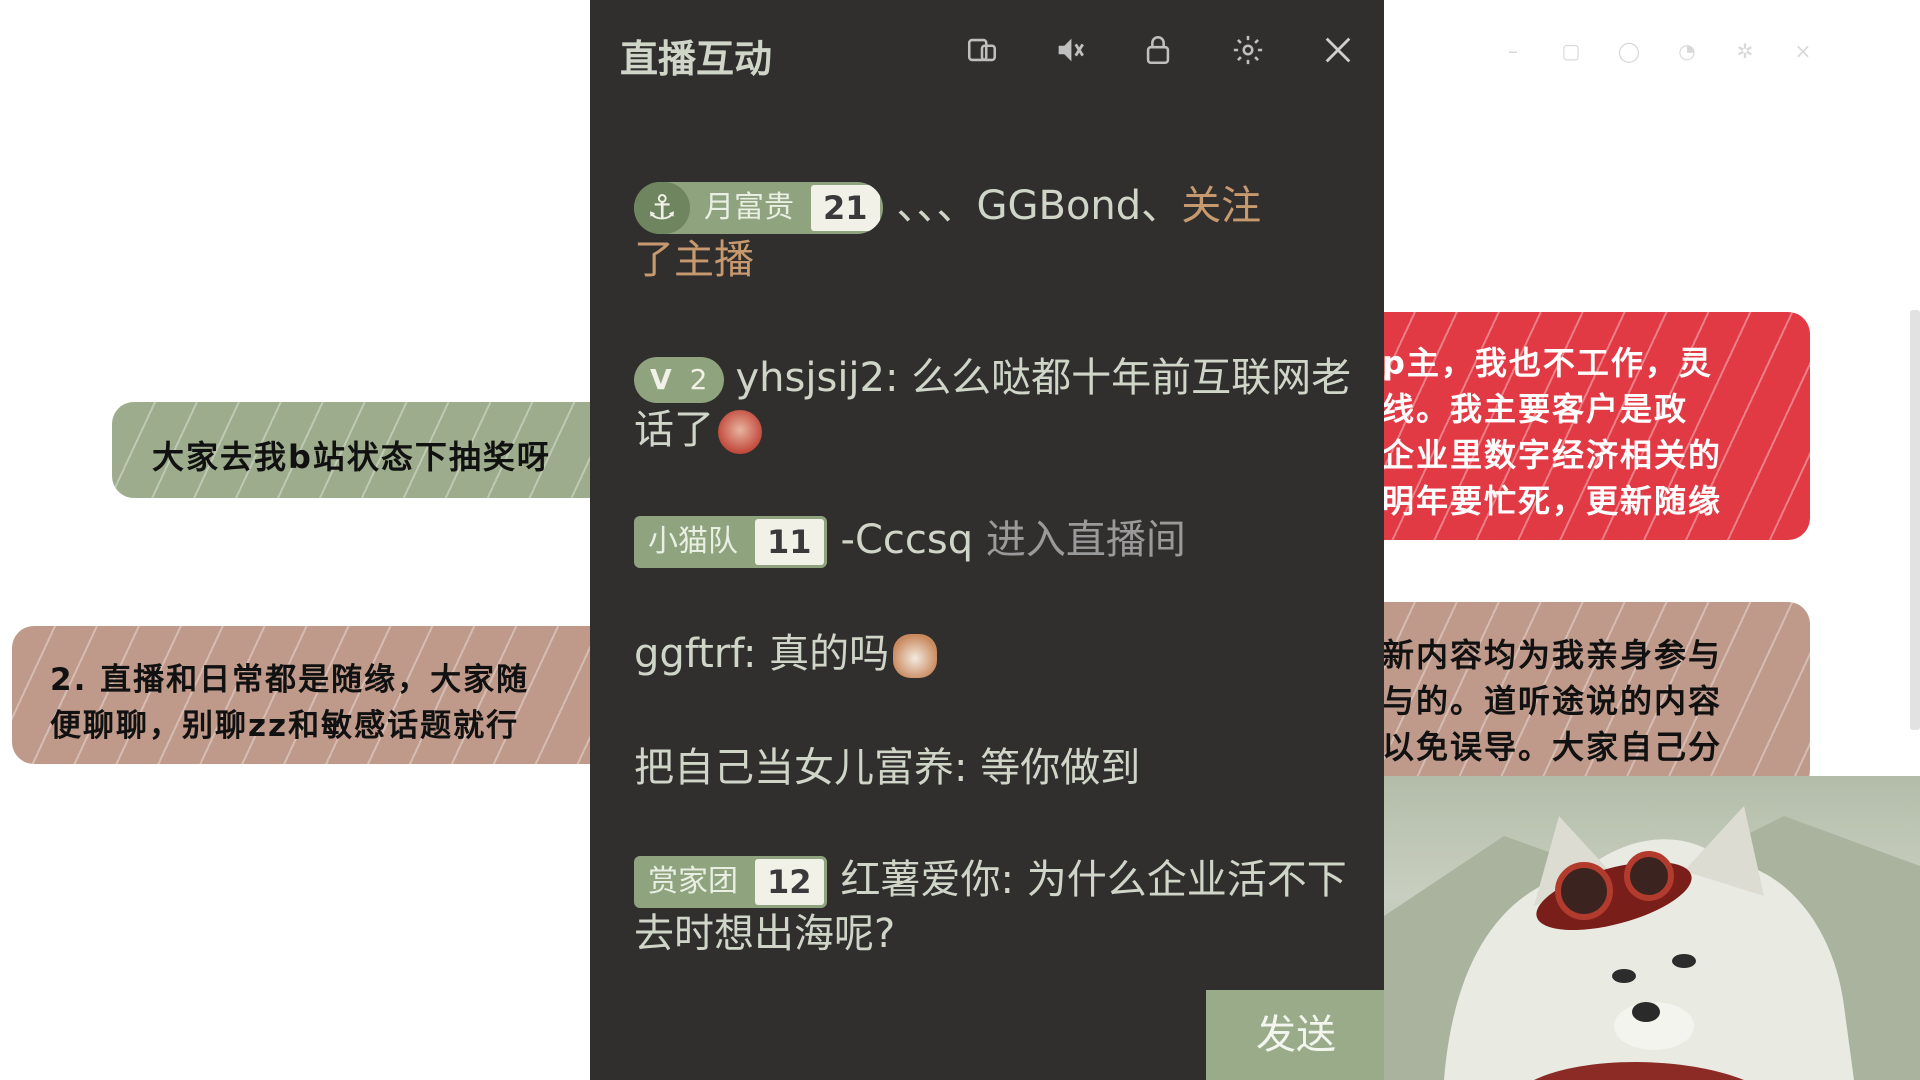 This screenshot has height=1080, width=1920. I want to click on streamer-webcam, so click(1652, 928).